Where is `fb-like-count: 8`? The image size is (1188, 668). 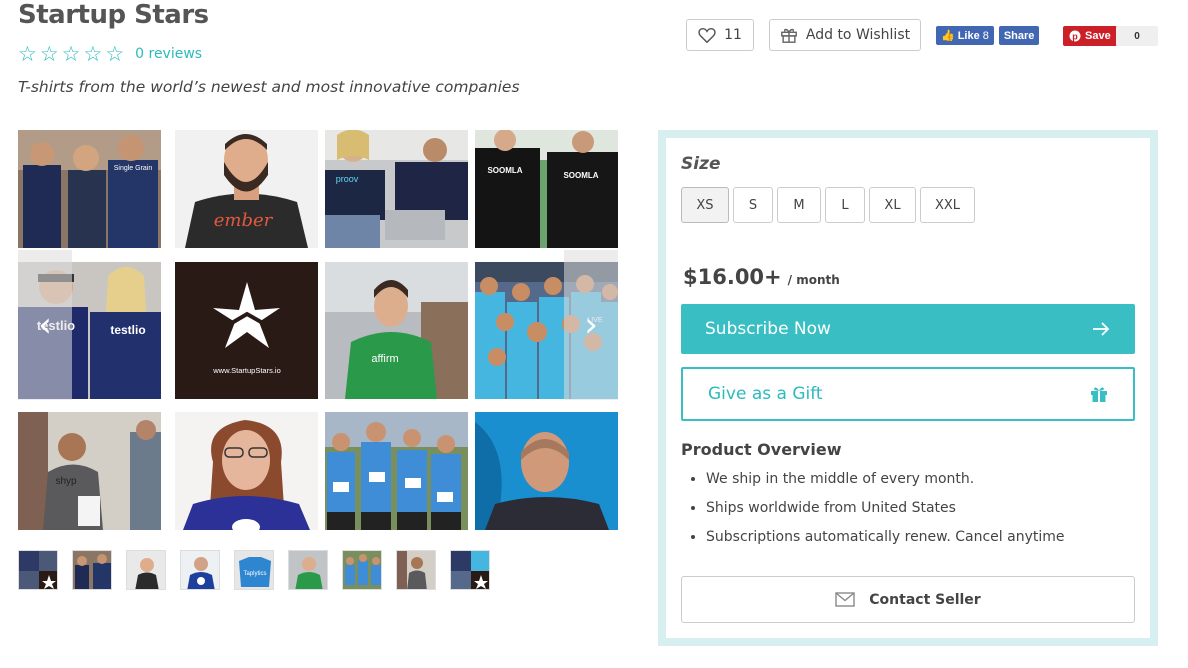
fb-like-count: 8 is located at coordinates (985, 35).